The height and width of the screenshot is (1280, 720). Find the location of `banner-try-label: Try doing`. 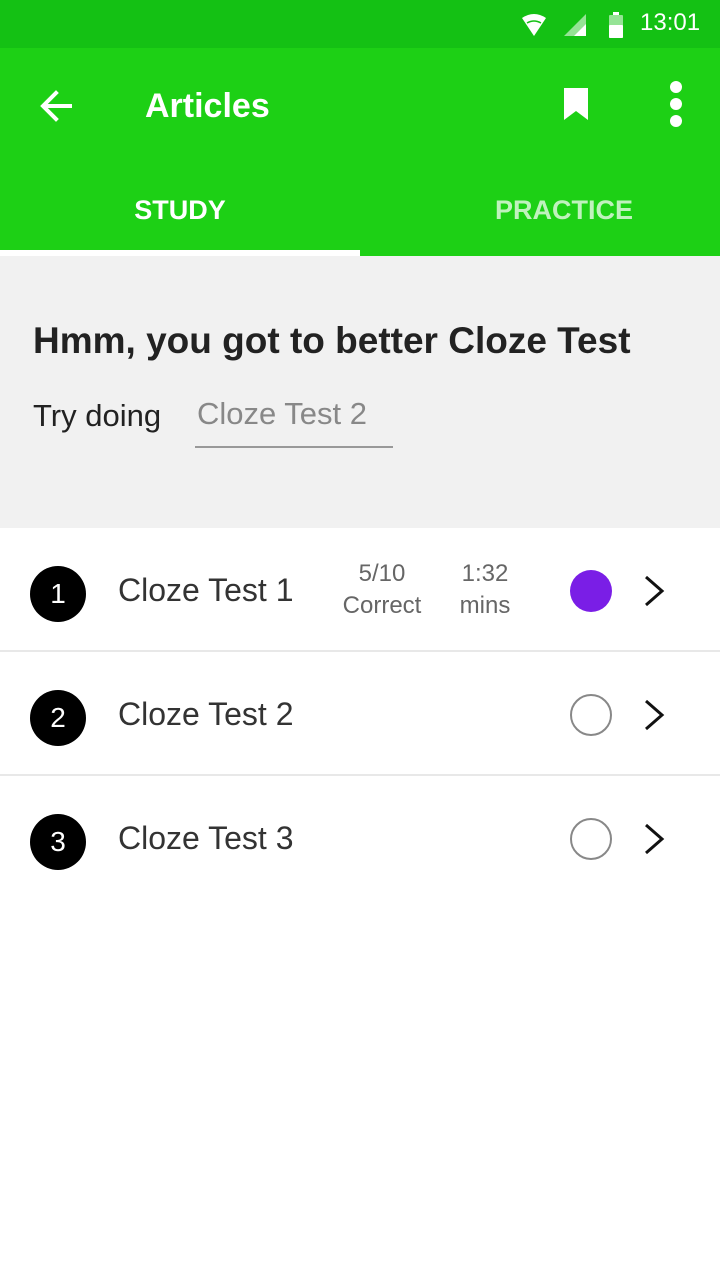

banner-try-label: Try doing is located at coordinates (97, 415).